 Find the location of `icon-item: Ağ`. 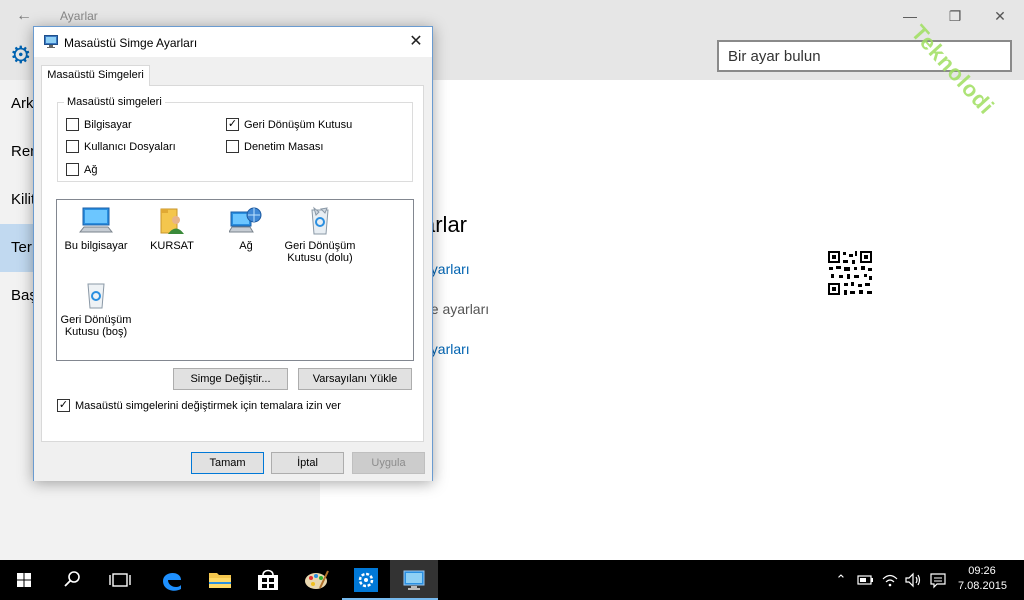

icon-item: Ağ is located at coordinates (246, 229).